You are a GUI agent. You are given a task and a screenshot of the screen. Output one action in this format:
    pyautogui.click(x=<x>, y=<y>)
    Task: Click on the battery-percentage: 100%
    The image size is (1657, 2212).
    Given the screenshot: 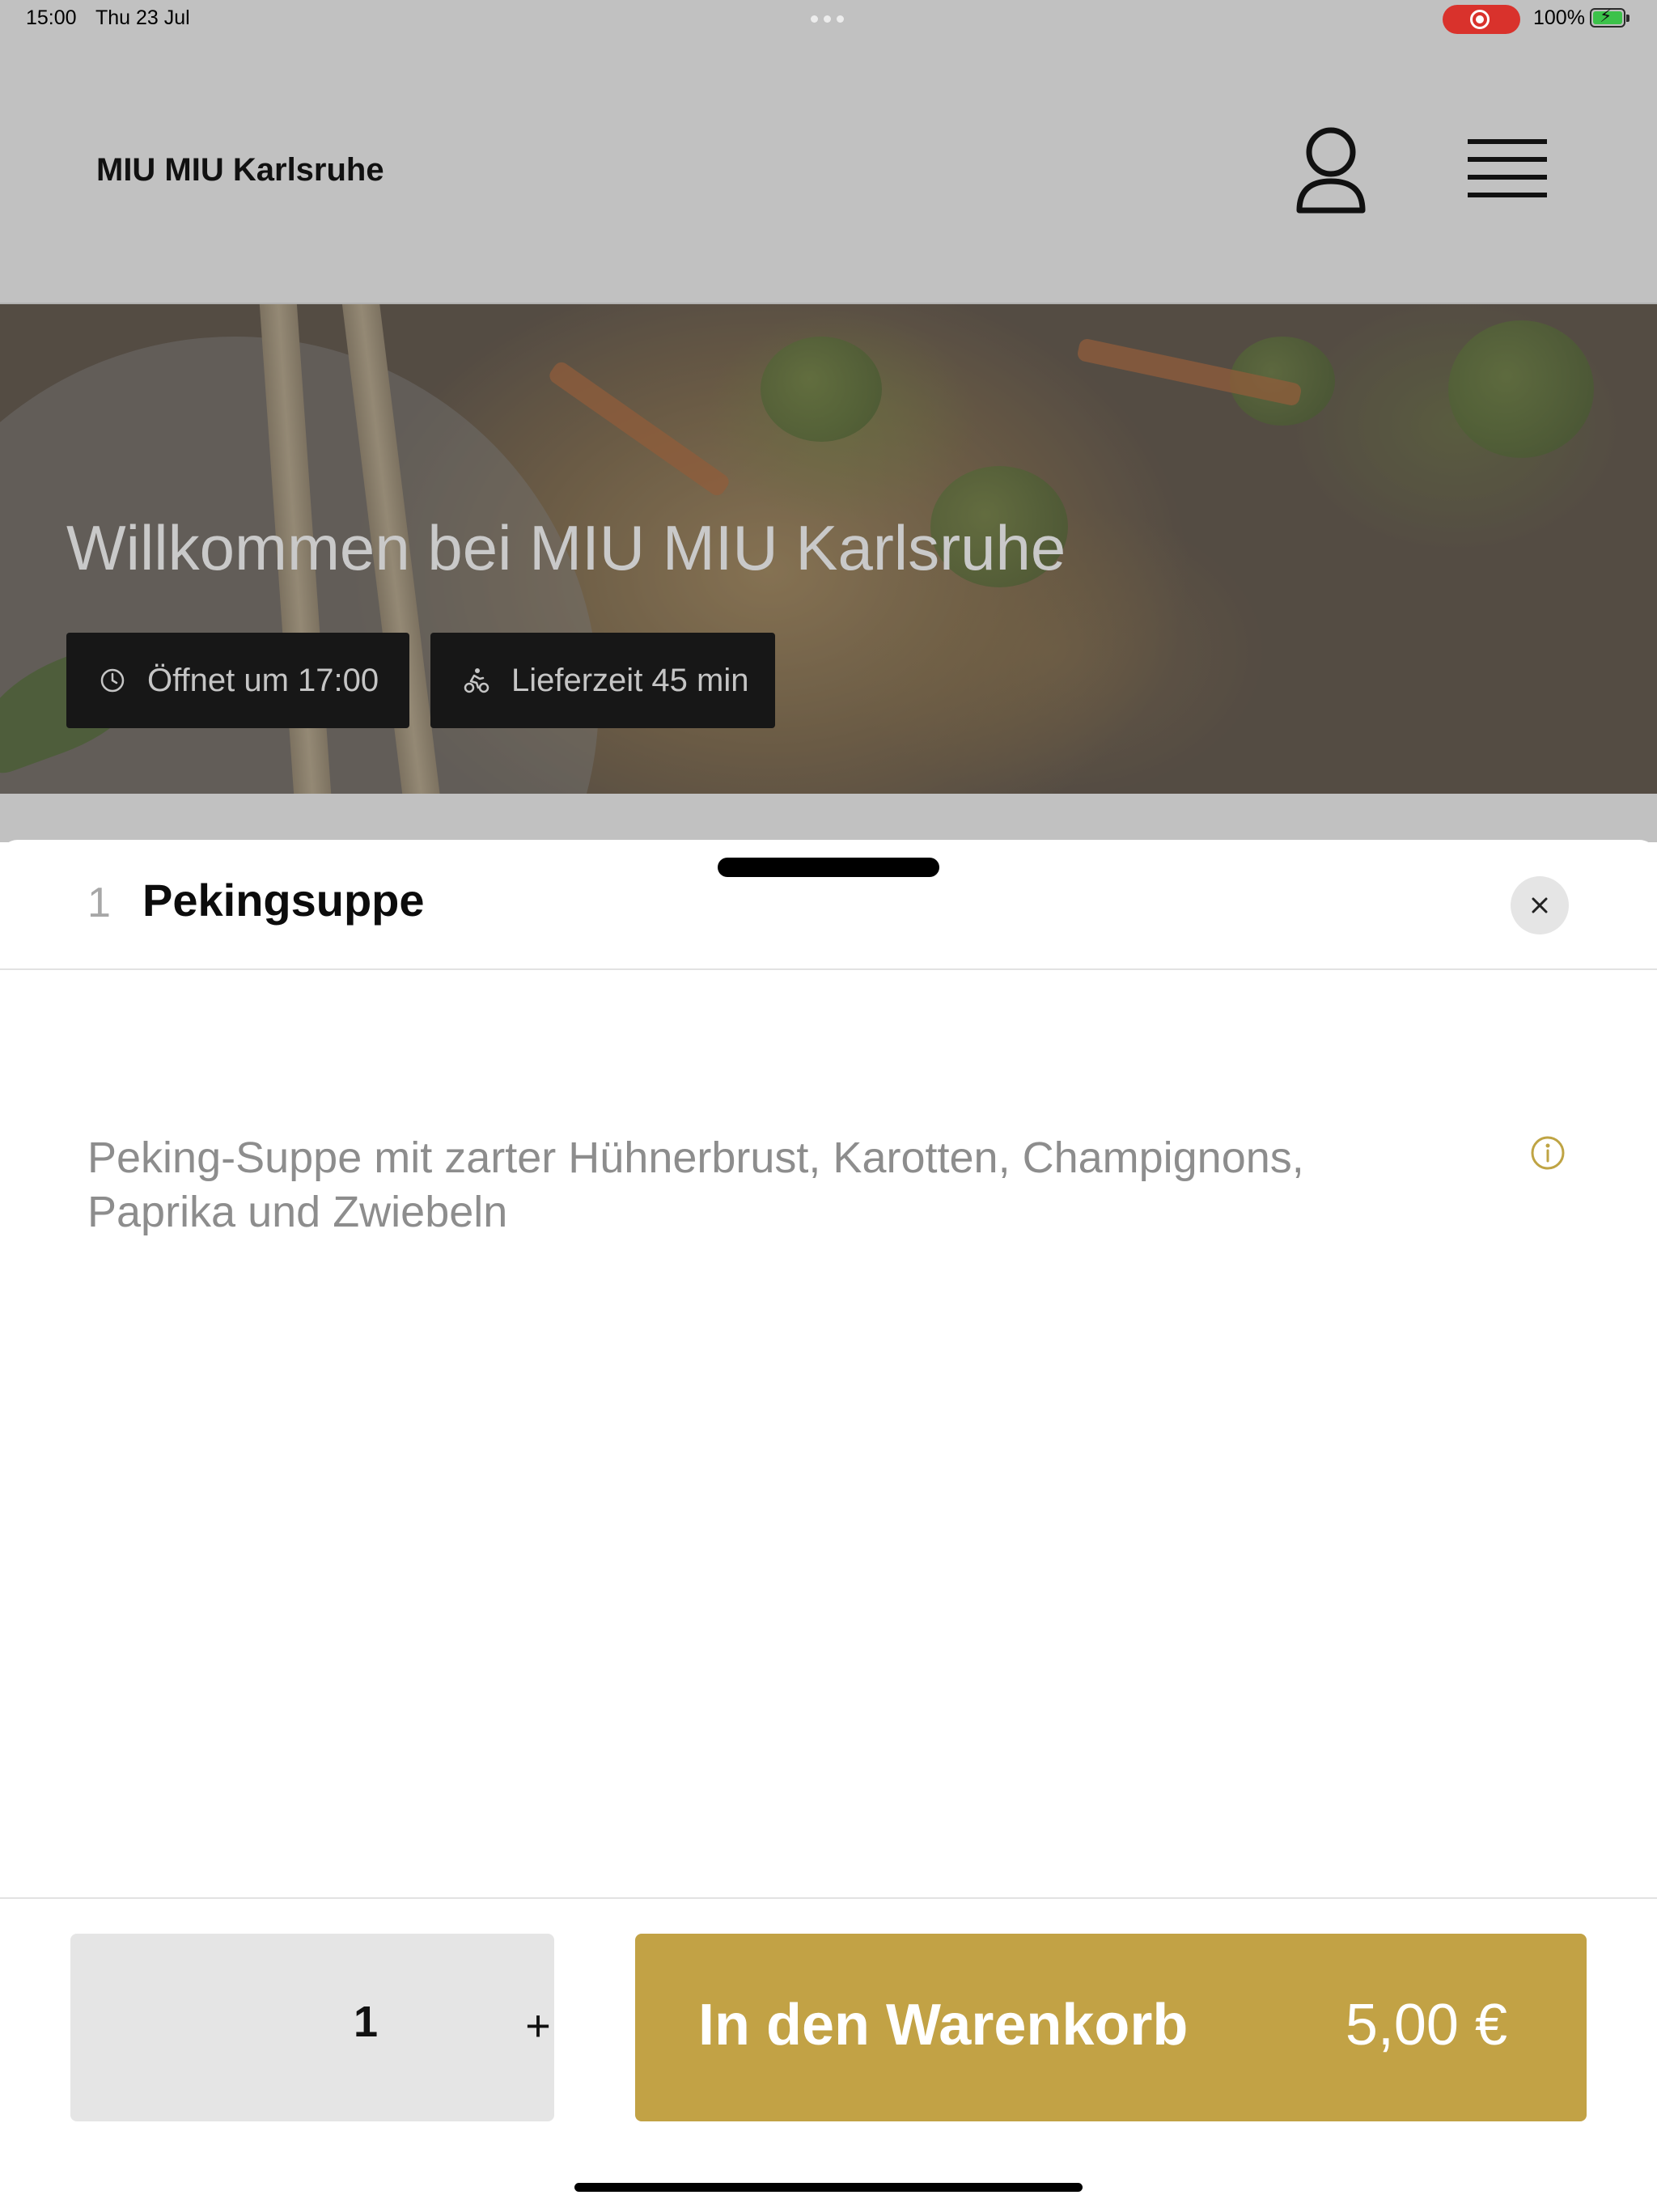 What is the action you would take?
    pyautogui.click(x=1559, y=17)
    